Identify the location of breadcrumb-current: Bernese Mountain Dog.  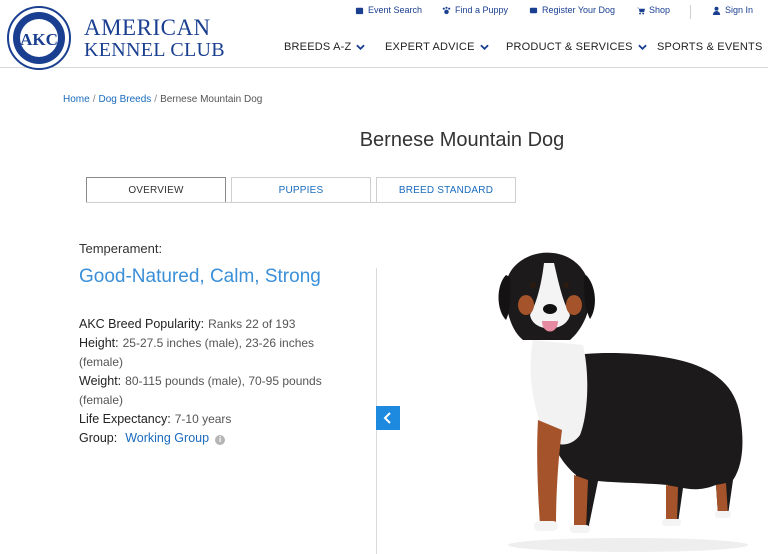
(211, 99).